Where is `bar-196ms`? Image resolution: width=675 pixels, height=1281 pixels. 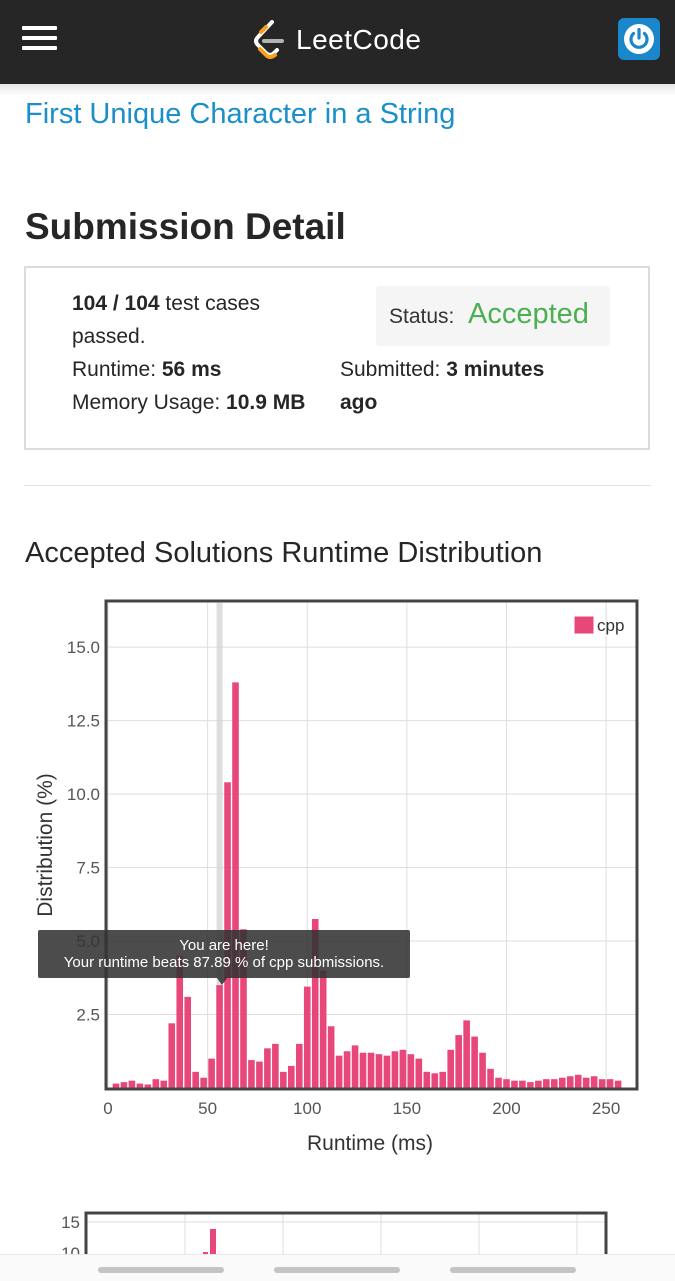 bar-196ms is located at coordinates (498, 1082).